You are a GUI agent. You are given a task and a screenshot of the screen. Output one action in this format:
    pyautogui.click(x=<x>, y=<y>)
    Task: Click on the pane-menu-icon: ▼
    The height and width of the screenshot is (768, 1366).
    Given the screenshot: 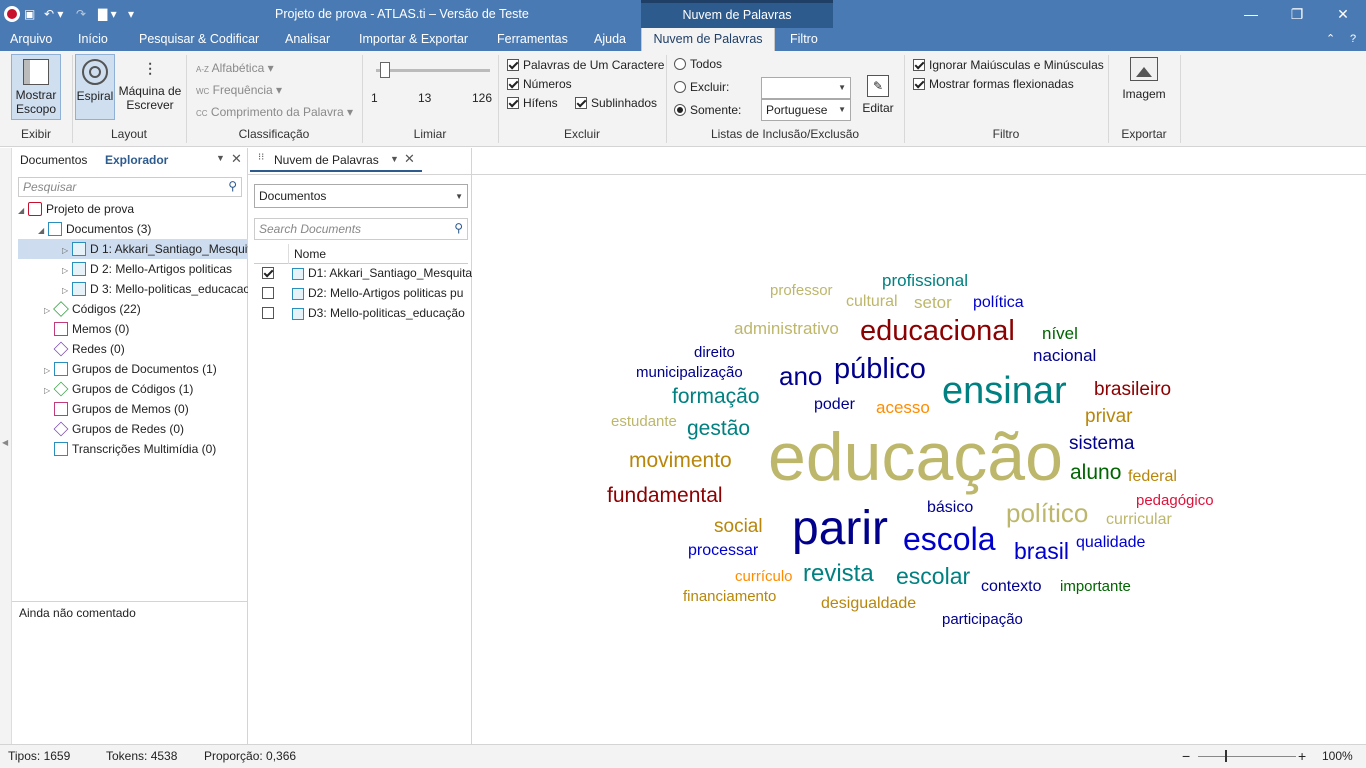 What is the action you would take?
    pyautogui.click(x=220, y=158)
    